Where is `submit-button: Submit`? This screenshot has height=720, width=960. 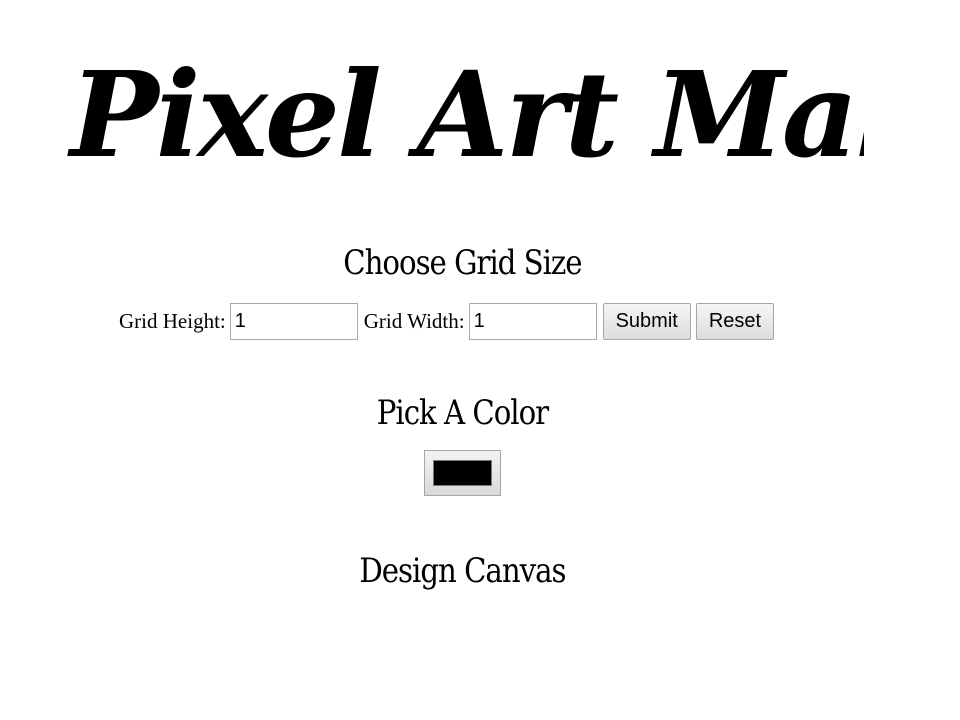 submit-button: Submit is located at coordinates (646, 321).